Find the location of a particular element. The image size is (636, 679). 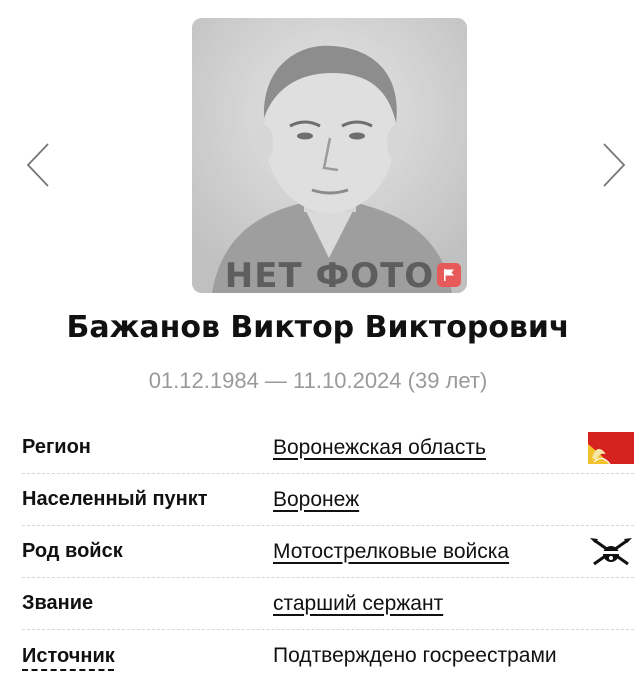

chevron-left-icon is located at coordinates (37, 165).